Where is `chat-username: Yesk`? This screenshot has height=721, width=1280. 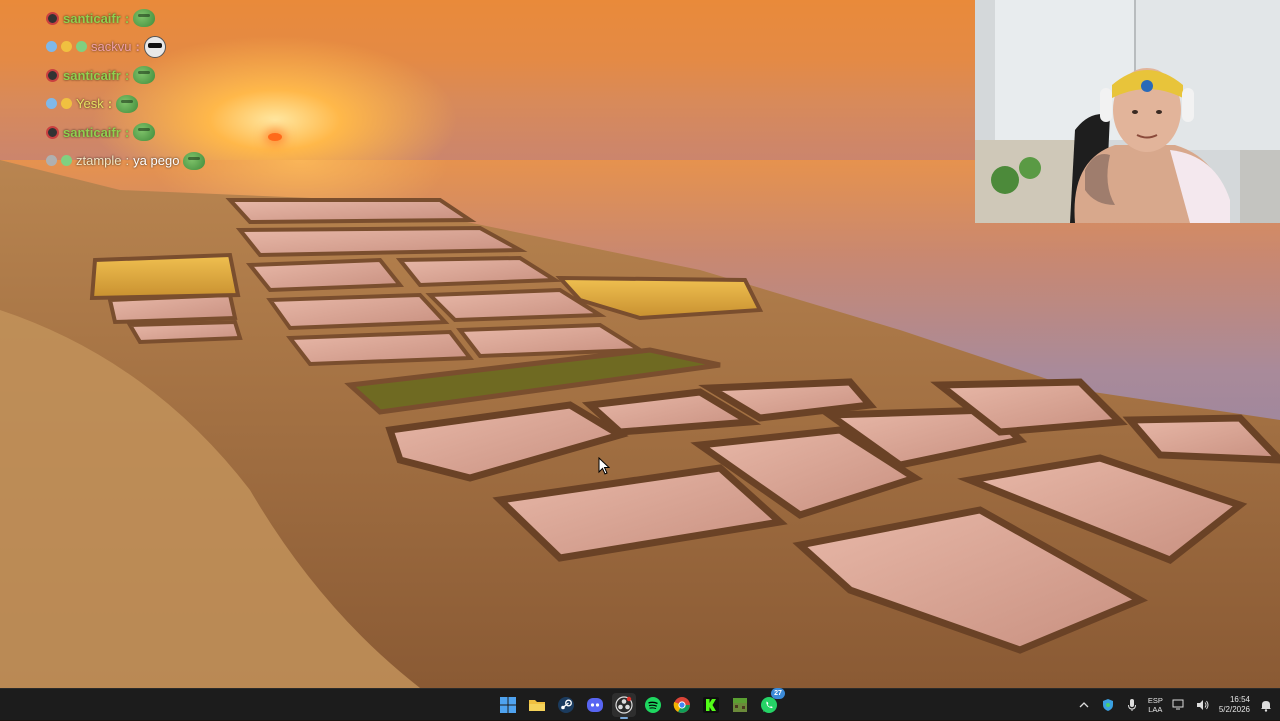 chat-username: Yesk is located at coordinates (90, 103).